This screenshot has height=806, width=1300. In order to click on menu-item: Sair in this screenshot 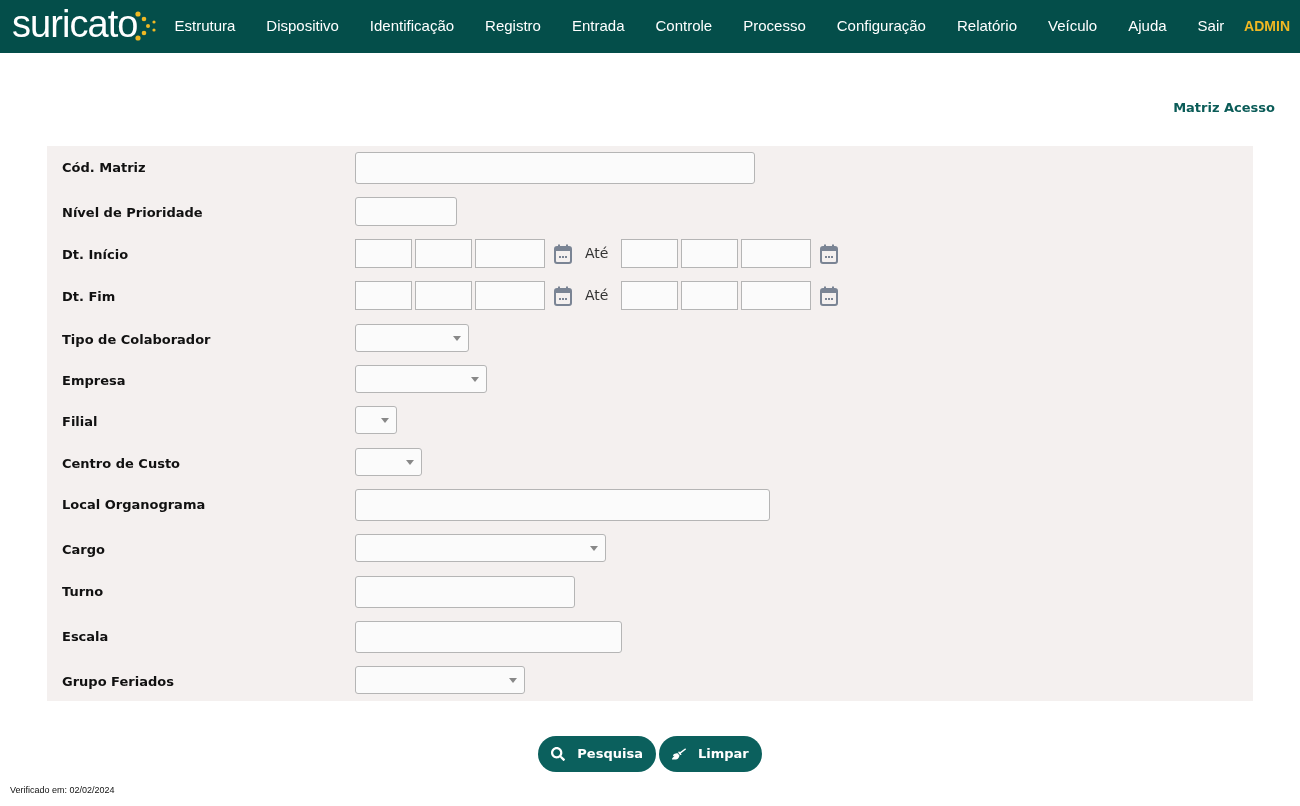, I will do `click(1211, 26)`.